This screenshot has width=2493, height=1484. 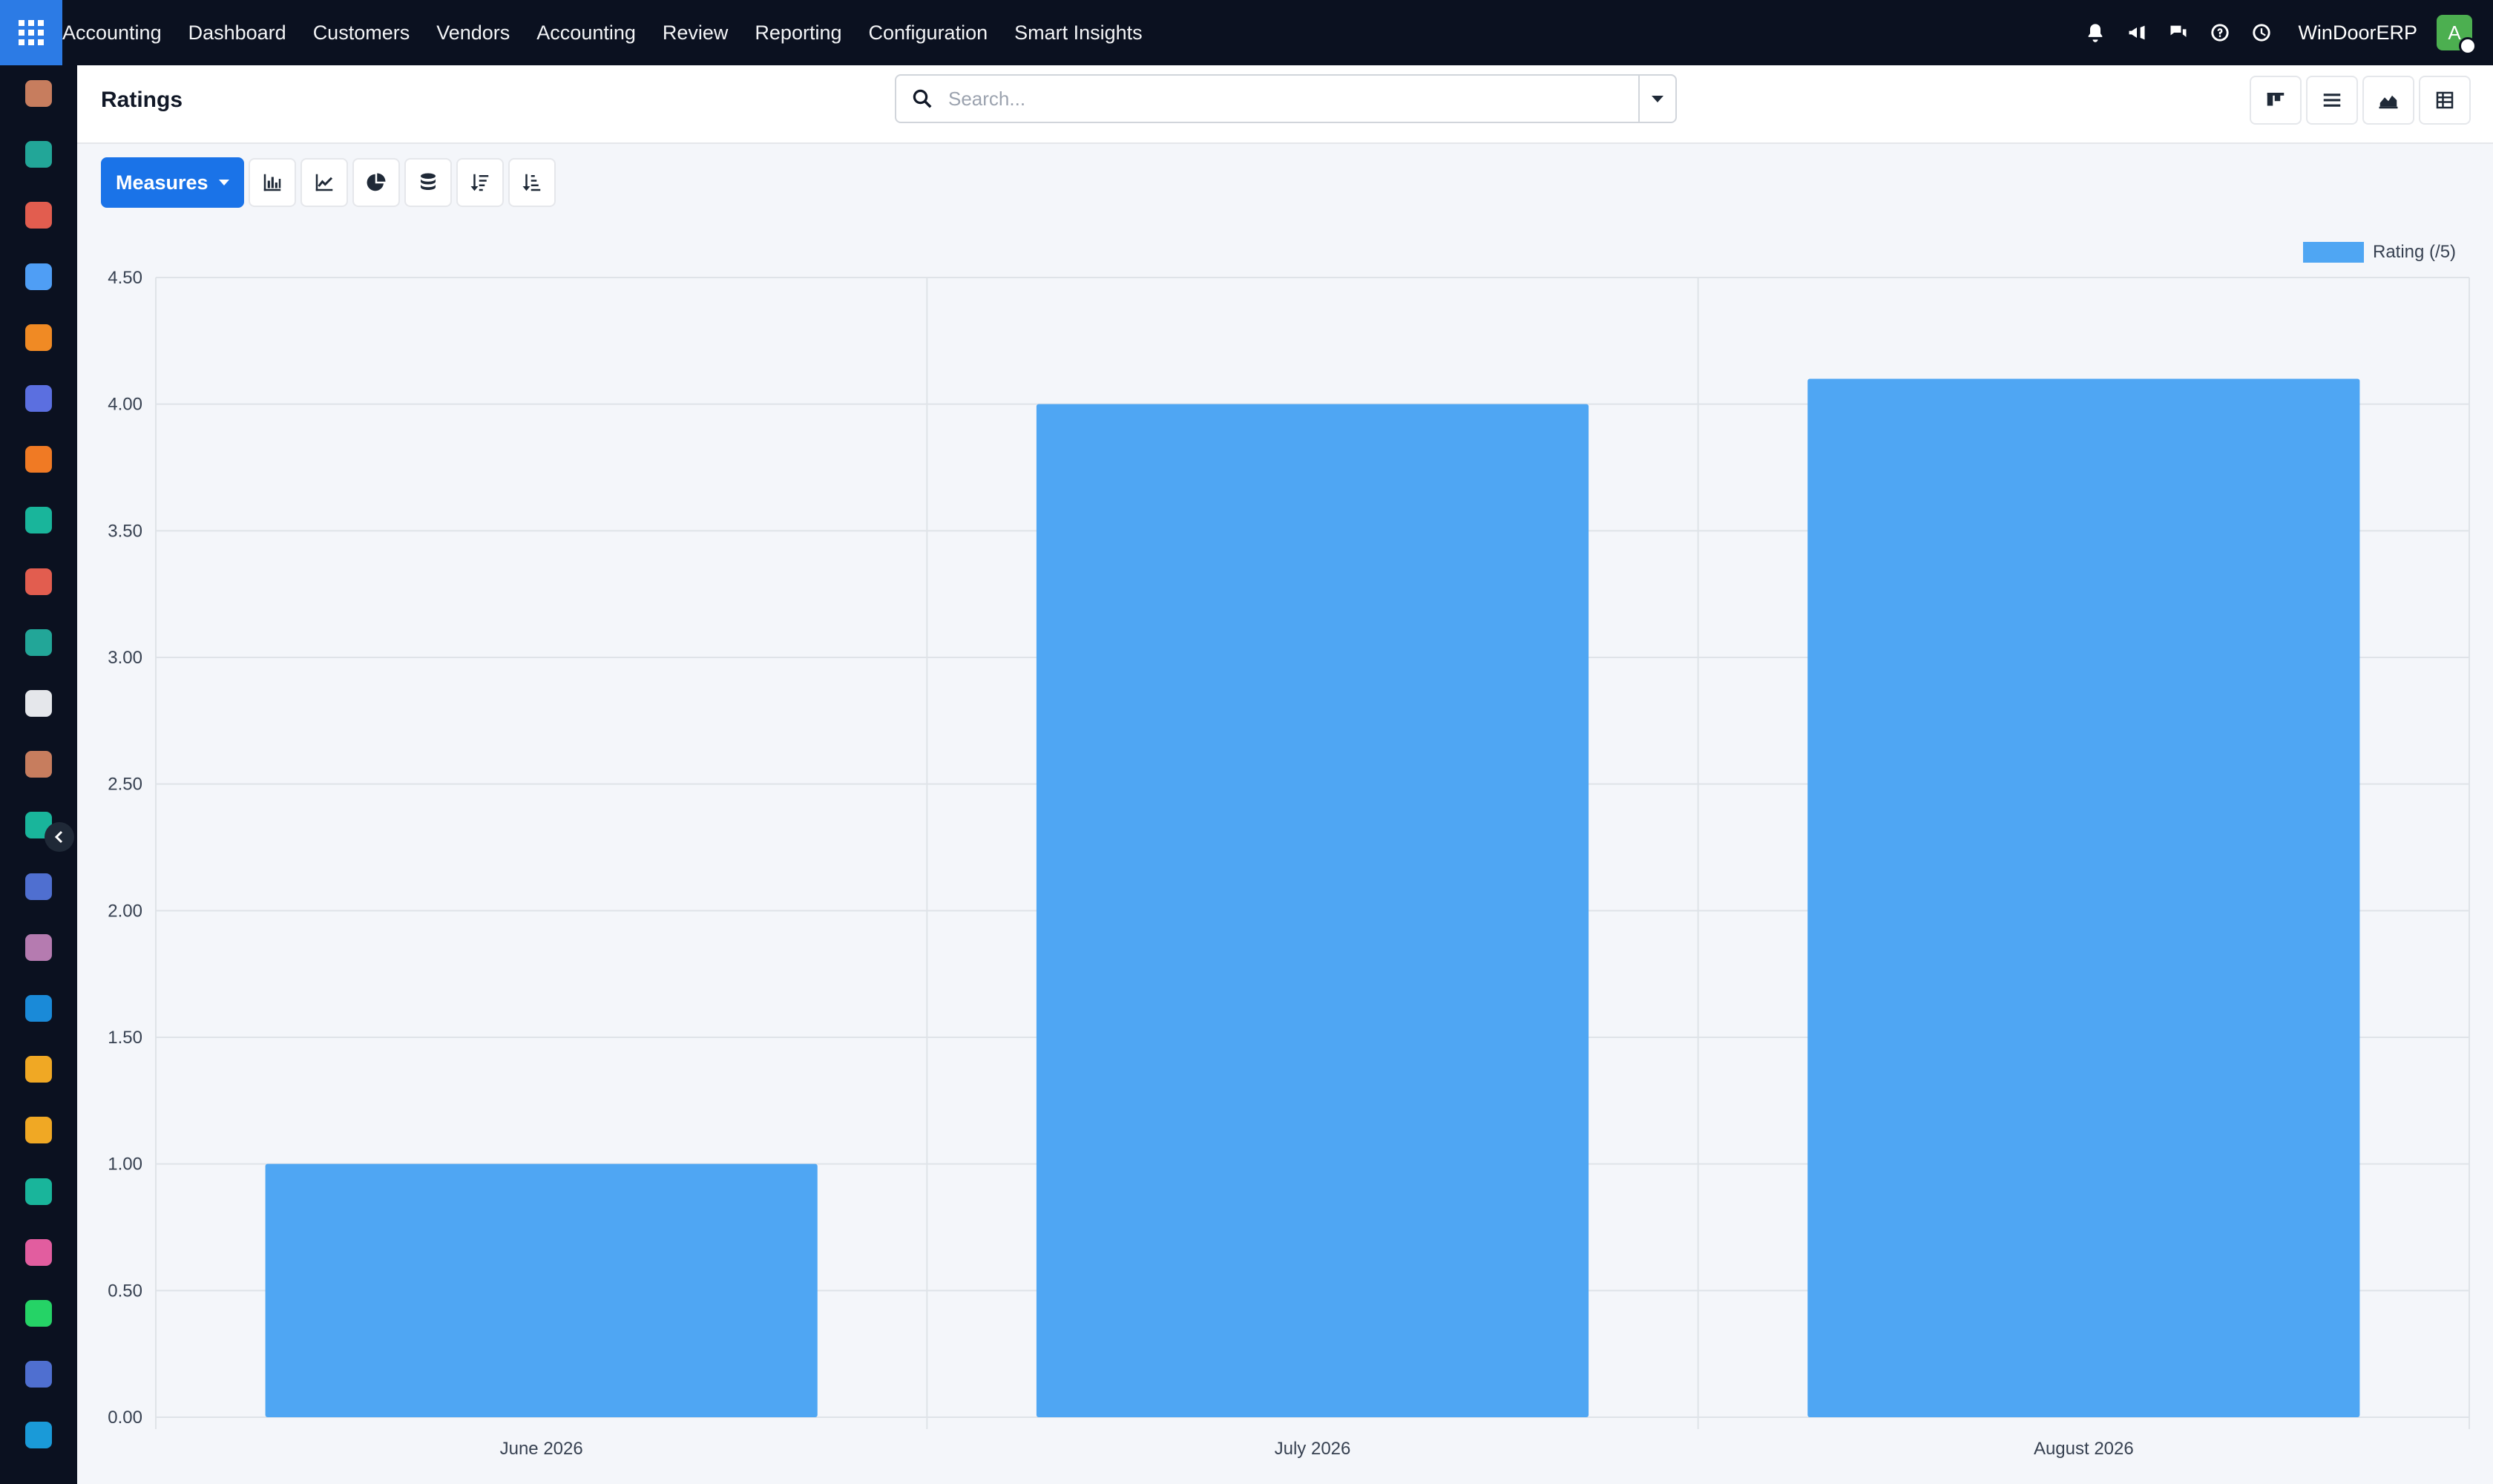 What do you see at coordinates (2280, 32) in the screenshot?
I see `systray: WinDoorERP A` at bounding box center [2280, 32].